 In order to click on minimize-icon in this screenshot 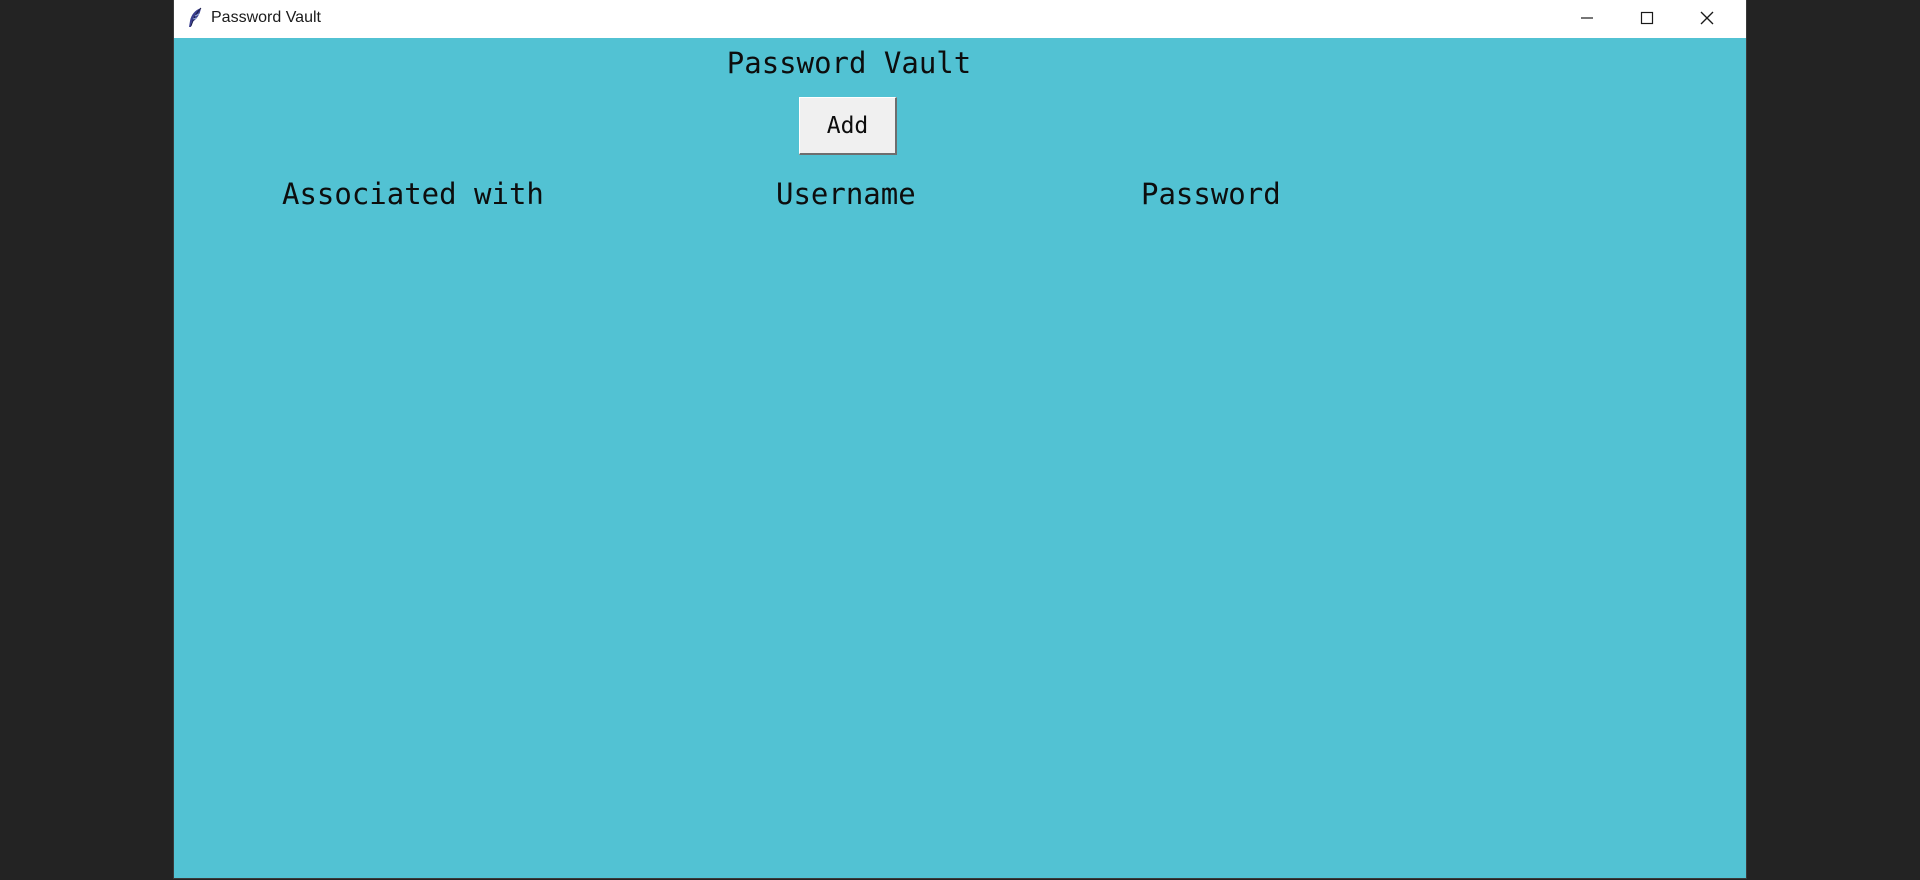, I will do `click(1587, 18)`.